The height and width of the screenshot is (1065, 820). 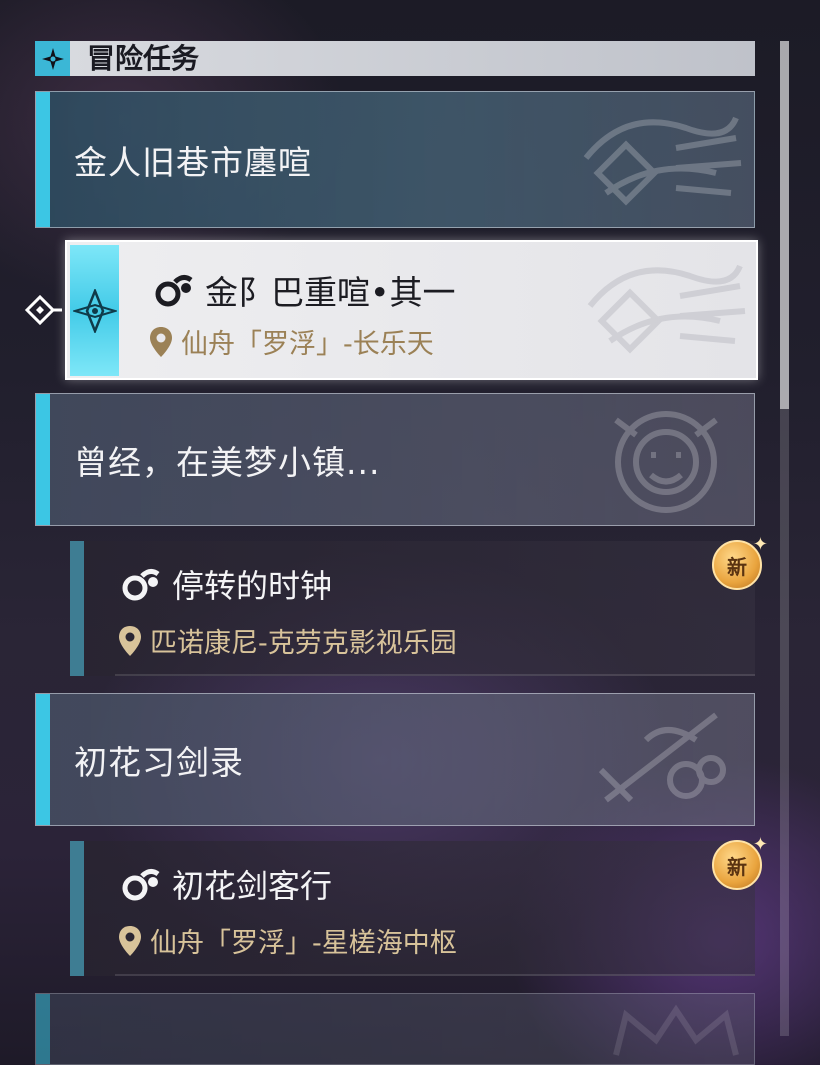 What do you see at coordinates (307, 344) in the screenshot?
I see `quest-location: 仙舟「罗浮」-长乐天` at bounding box center [307, 344].